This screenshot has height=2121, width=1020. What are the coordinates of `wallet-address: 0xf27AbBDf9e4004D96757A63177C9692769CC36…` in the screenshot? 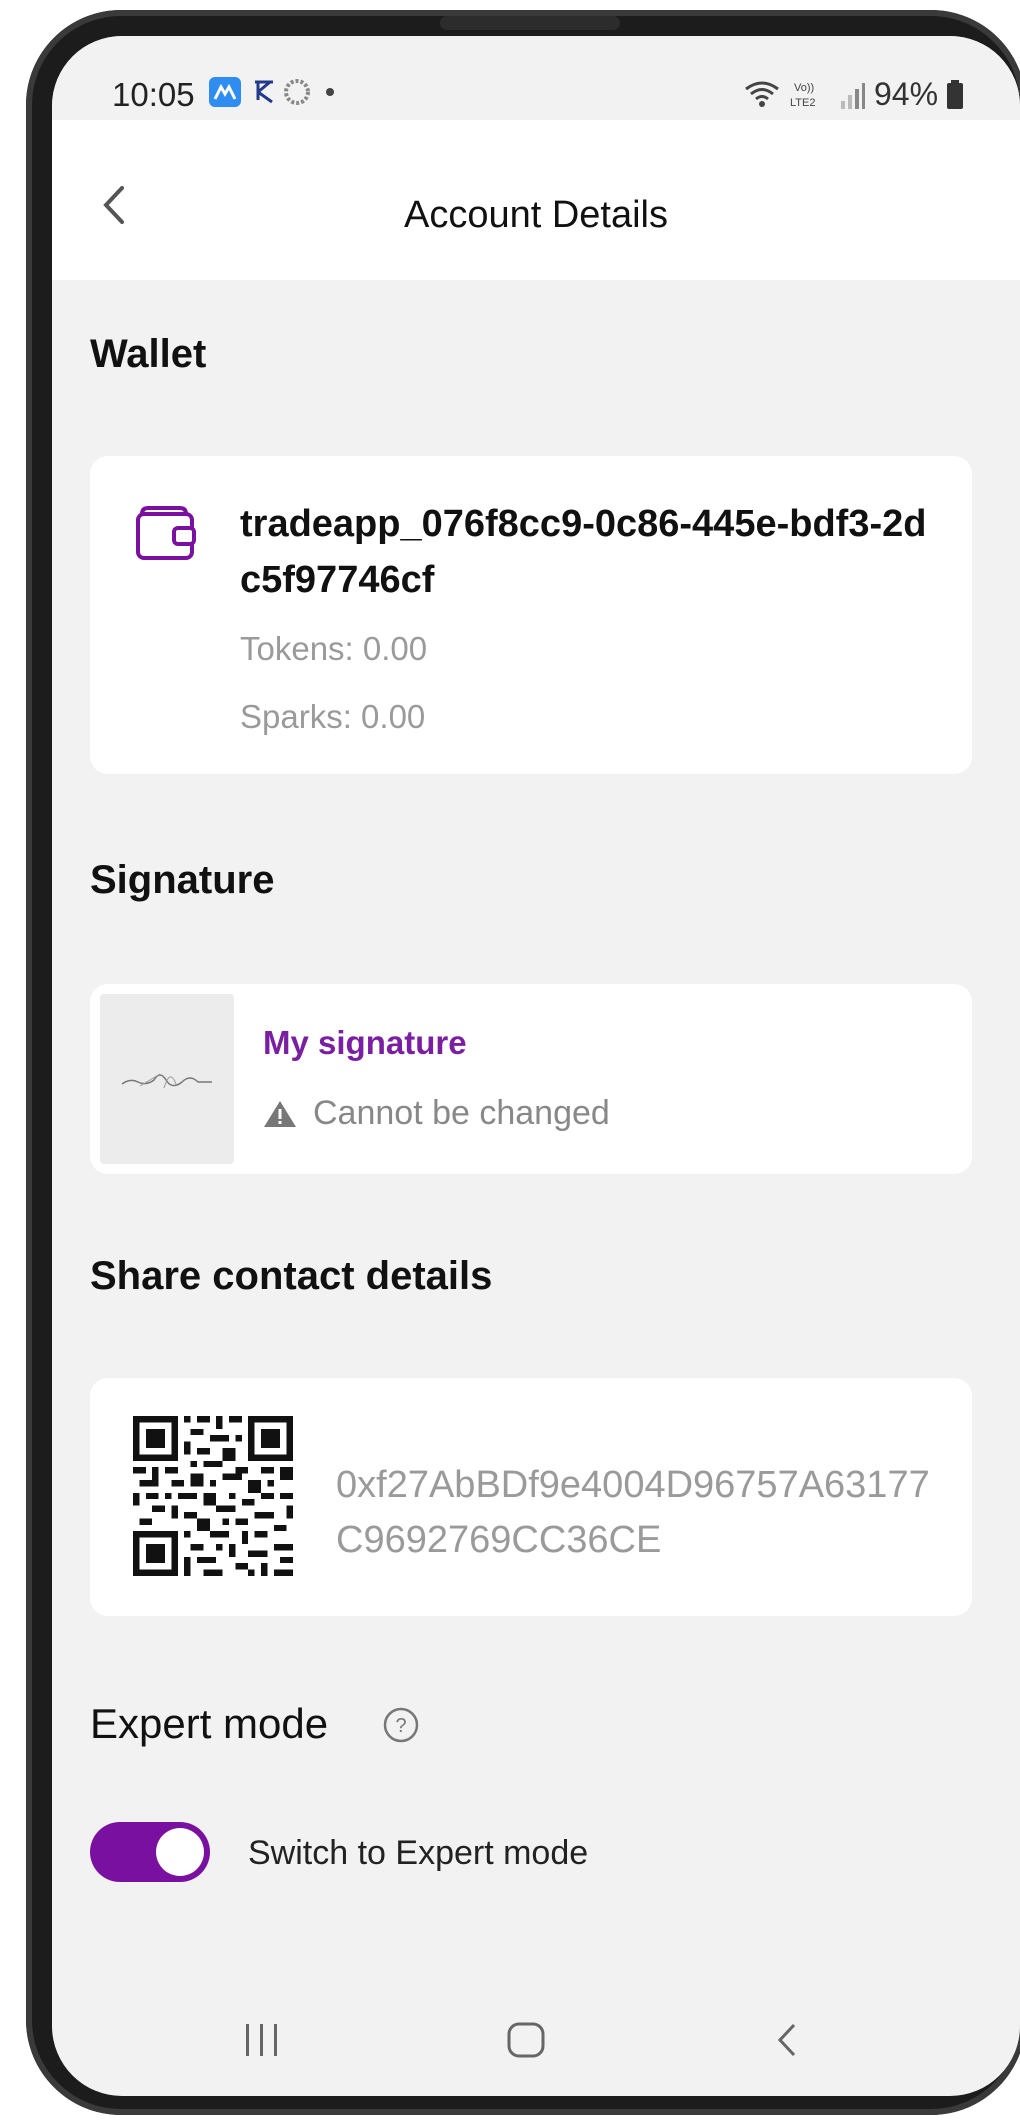 It's located at (646, 1513).